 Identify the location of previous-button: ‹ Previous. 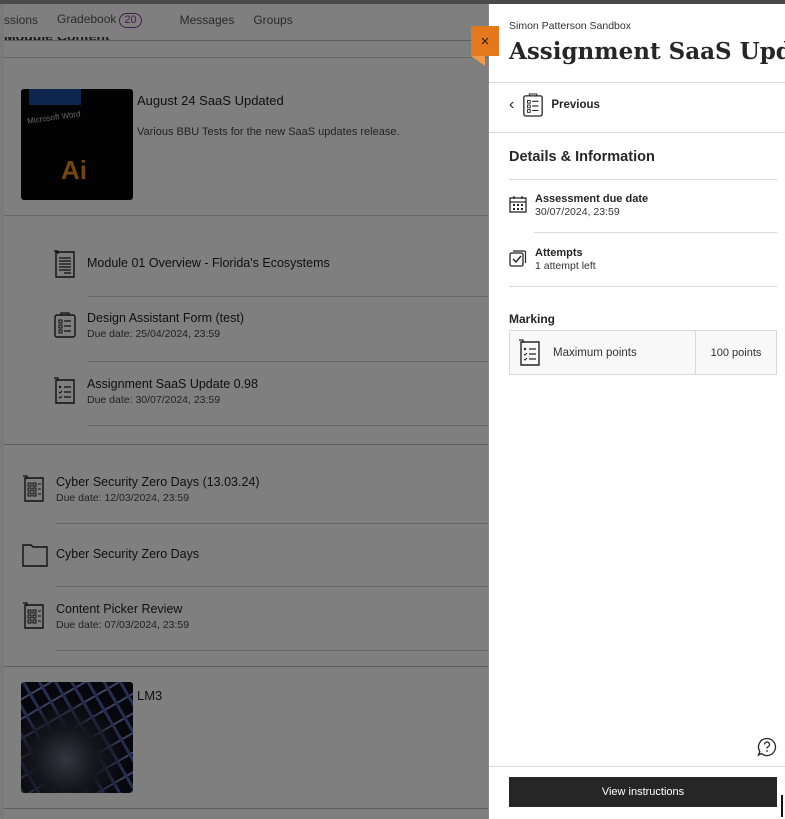
(554, 105).